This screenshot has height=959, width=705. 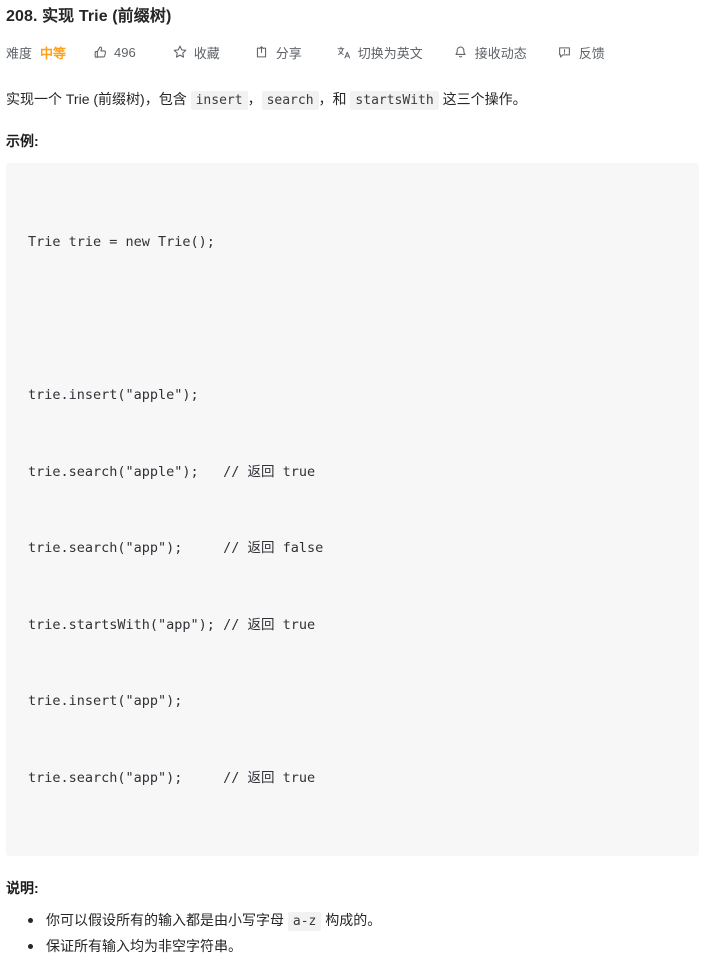 I want to click on bell-icon, so click(x=461, y=52).